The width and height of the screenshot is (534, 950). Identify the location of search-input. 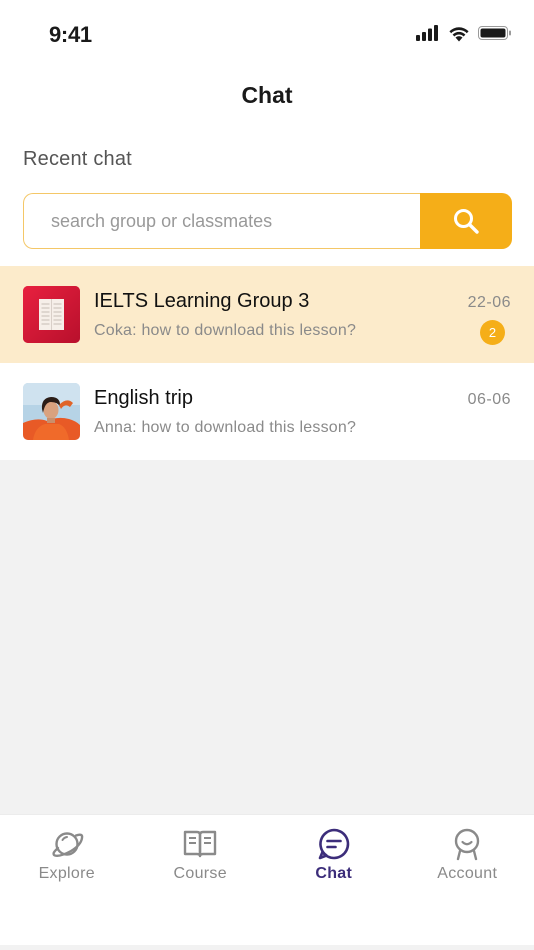
(221, 221).